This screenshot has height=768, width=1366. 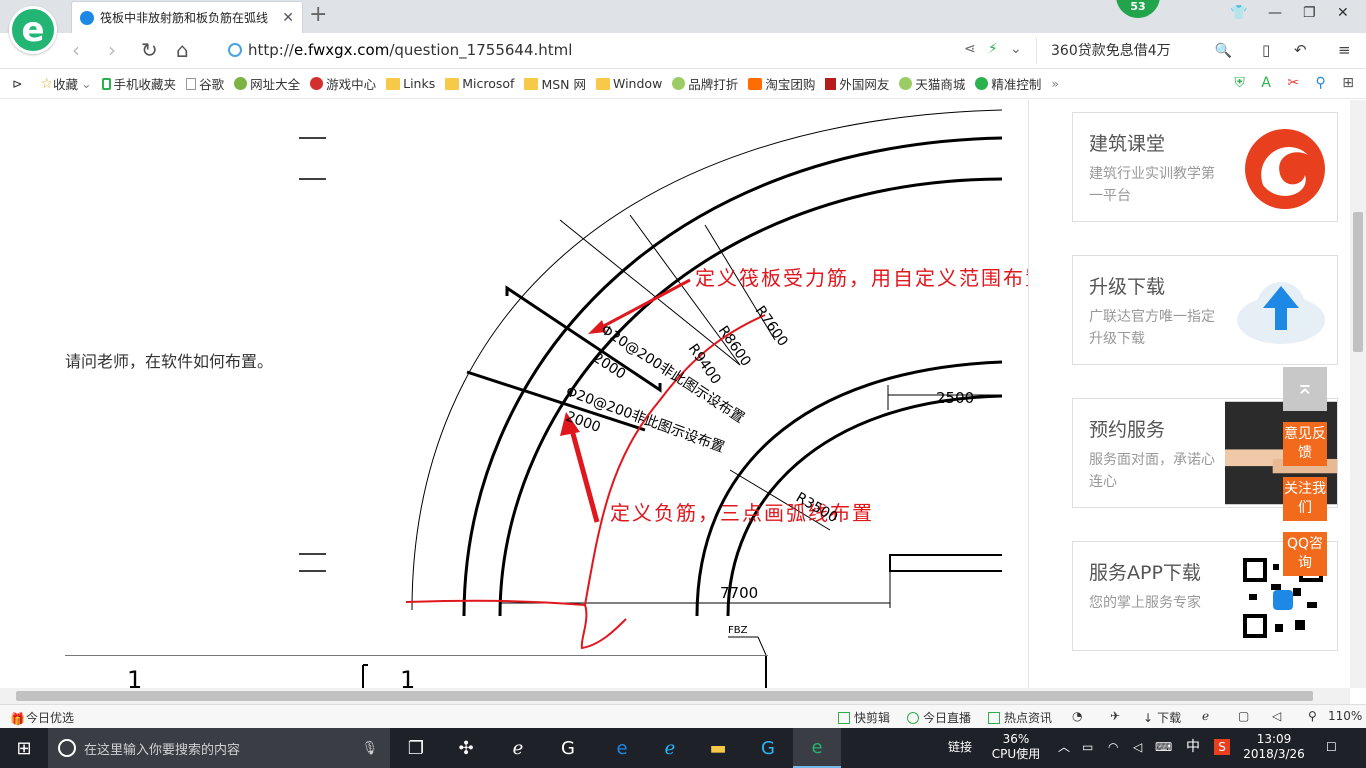 I want to click on card-desc: 建筑行业实训教学第一平台, so click(x=1152, y=185).